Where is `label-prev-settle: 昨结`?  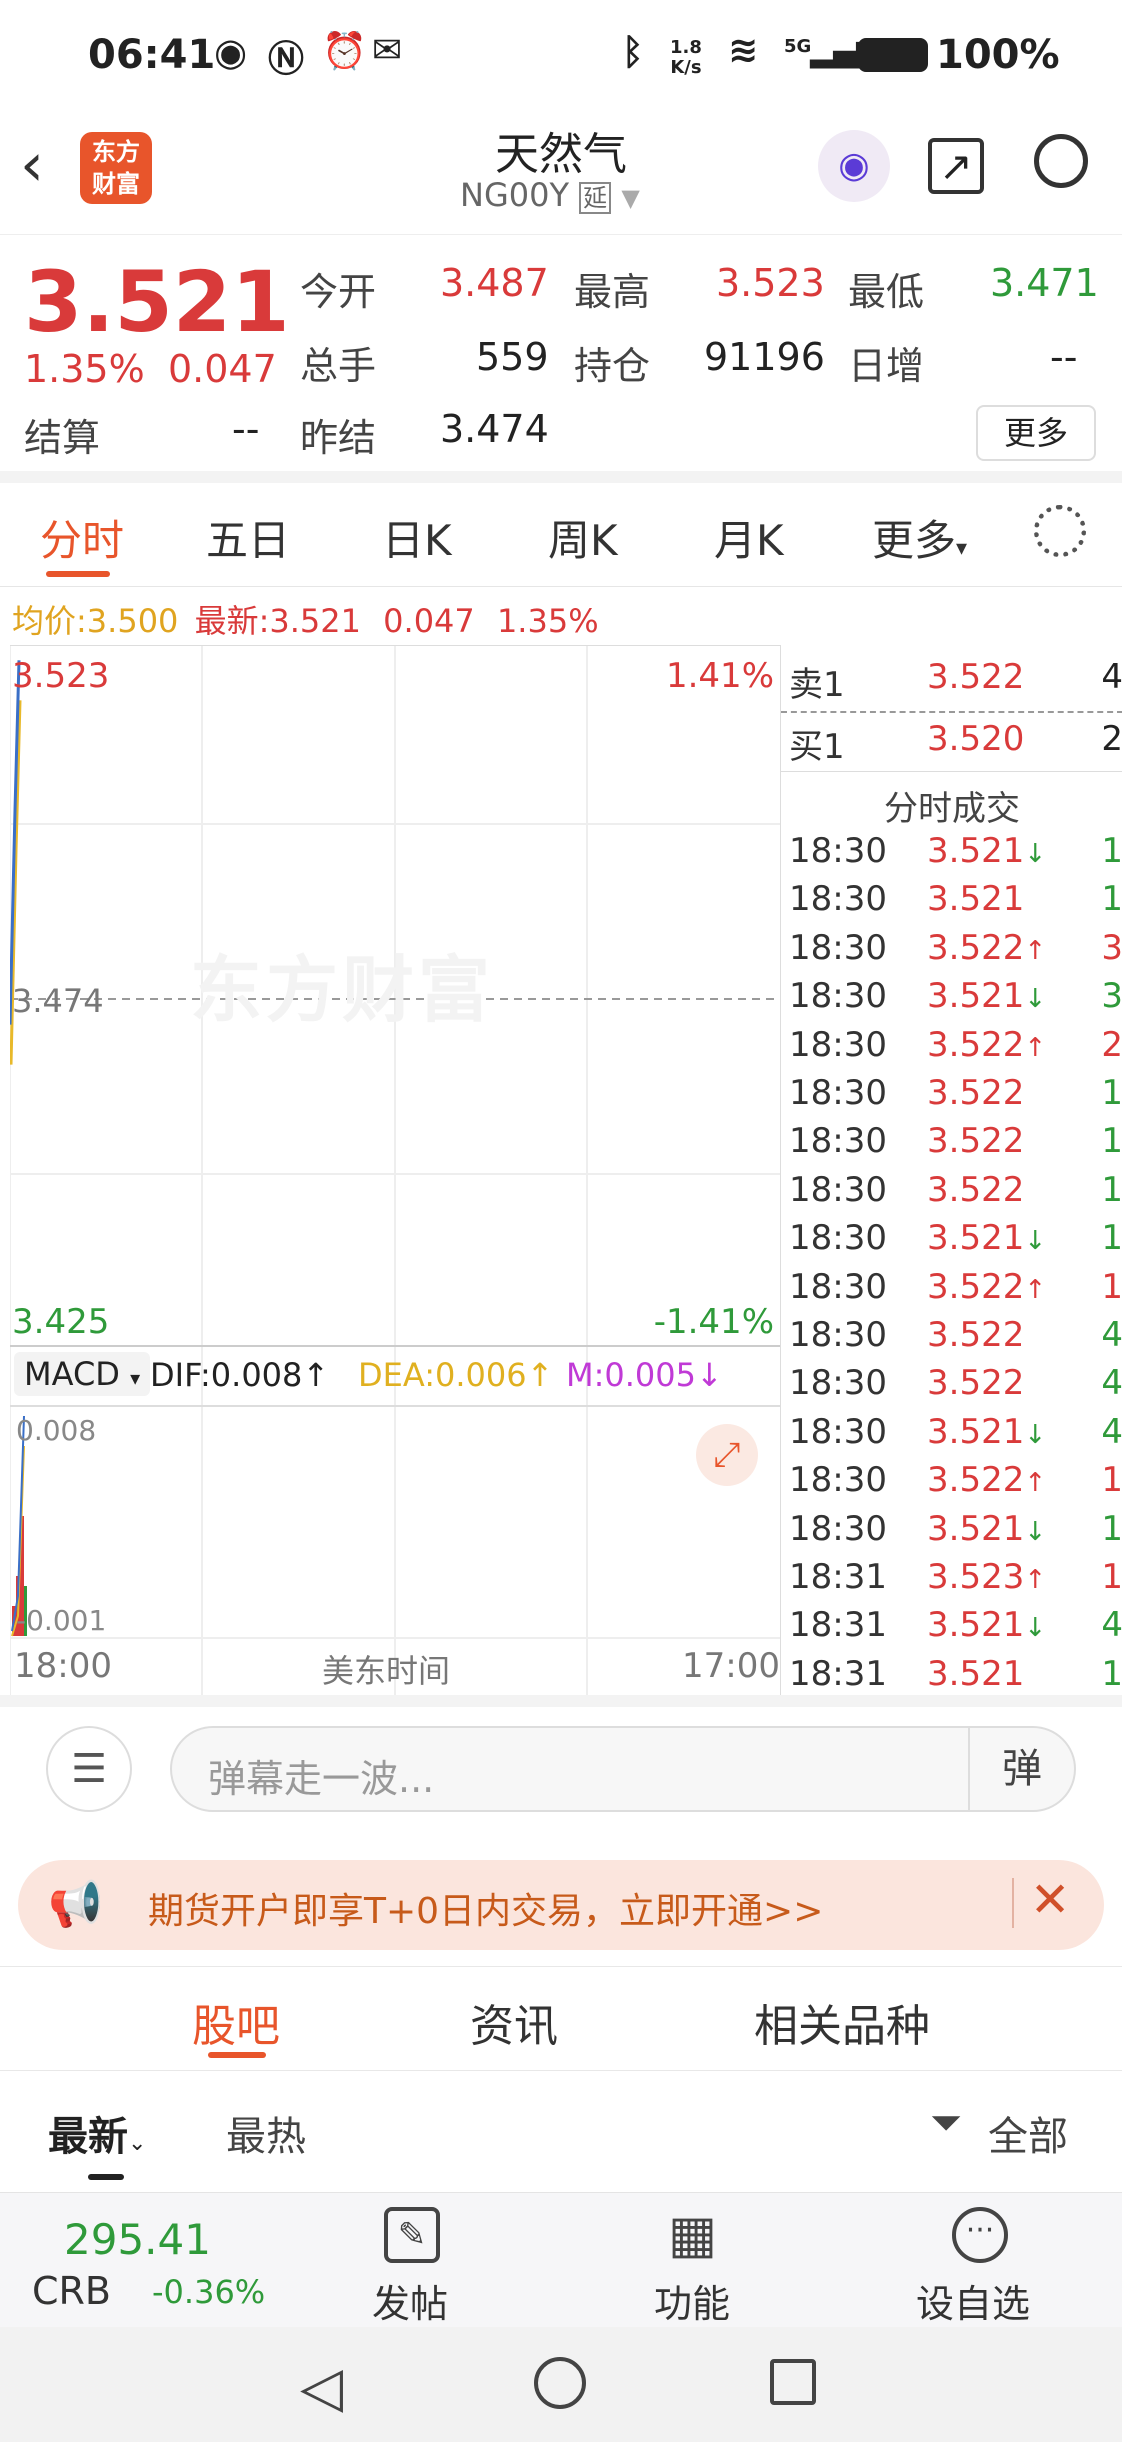
label-prev-settle: 昨结 is located at coordinates (338, 438).